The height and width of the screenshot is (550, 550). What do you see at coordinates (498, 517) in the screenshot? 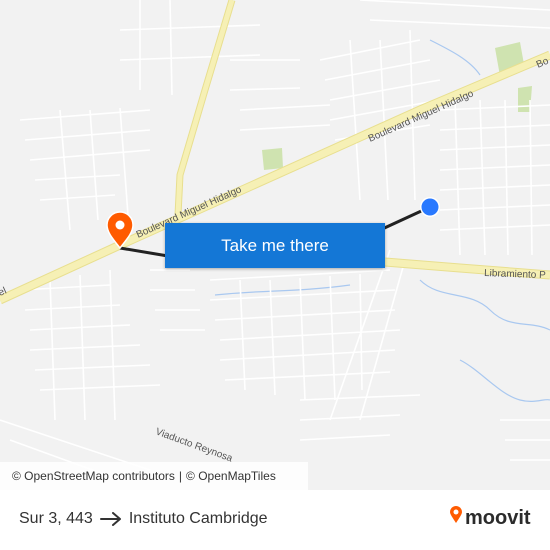
I see `moovit-wordmark: moovit` at bounding box center [498, 517].